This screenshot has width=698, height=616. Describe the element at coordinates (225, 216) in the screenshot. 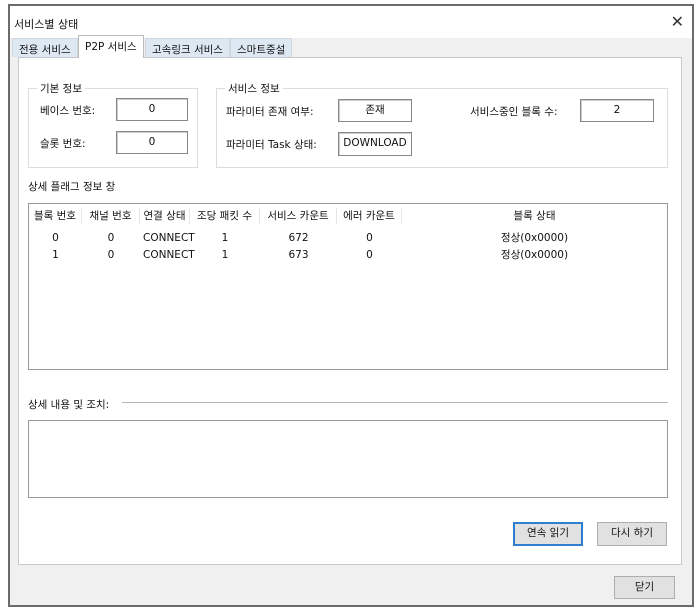

I see `column-header: 조당 패킷 수` at that location.